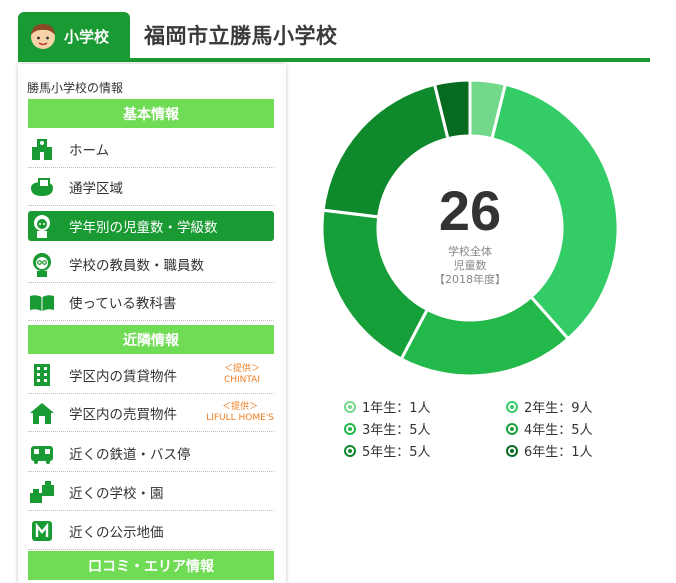 The width and height of the screenshot is (676, 583). I want to click on apartment-icon, so click(42, 374).